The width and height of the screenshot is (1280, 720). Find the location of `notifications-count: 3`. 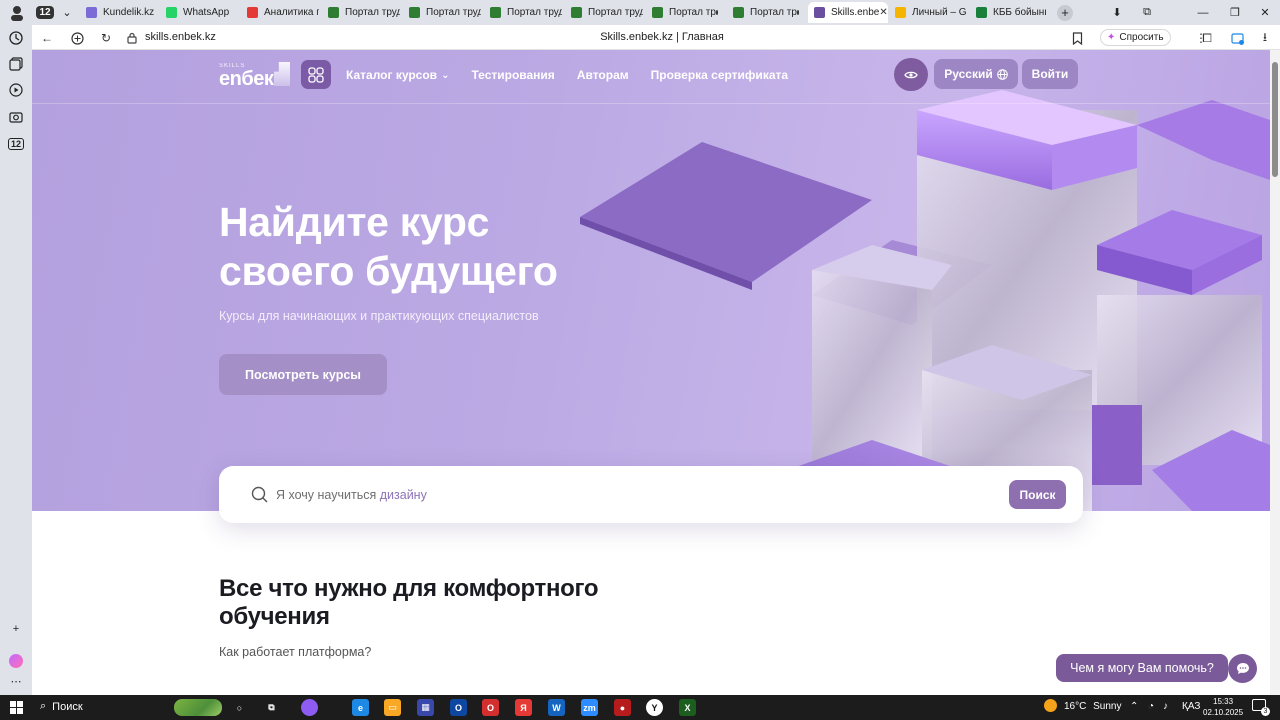

notifications-count: 3 is located at coordinates (1265, 711).